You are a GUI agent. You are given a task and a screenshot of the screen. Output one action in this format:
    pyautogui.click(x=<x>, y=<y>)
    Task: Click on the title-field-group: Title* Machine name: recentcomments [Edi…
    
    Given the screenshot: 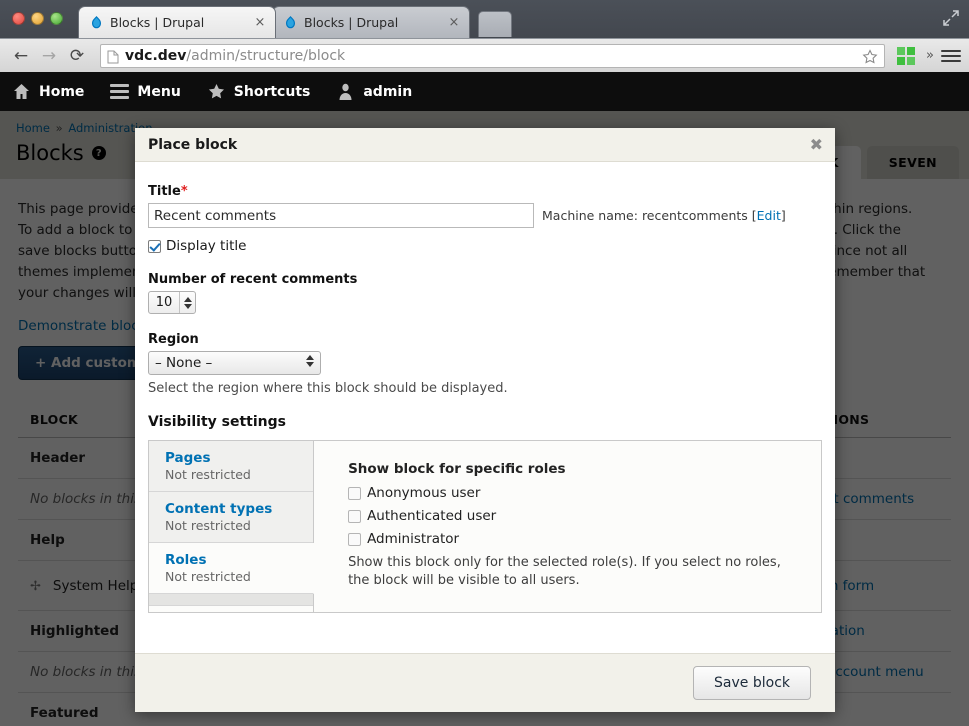 What is the action you would take?
    pyautogui.click(x=485, y=206)
    